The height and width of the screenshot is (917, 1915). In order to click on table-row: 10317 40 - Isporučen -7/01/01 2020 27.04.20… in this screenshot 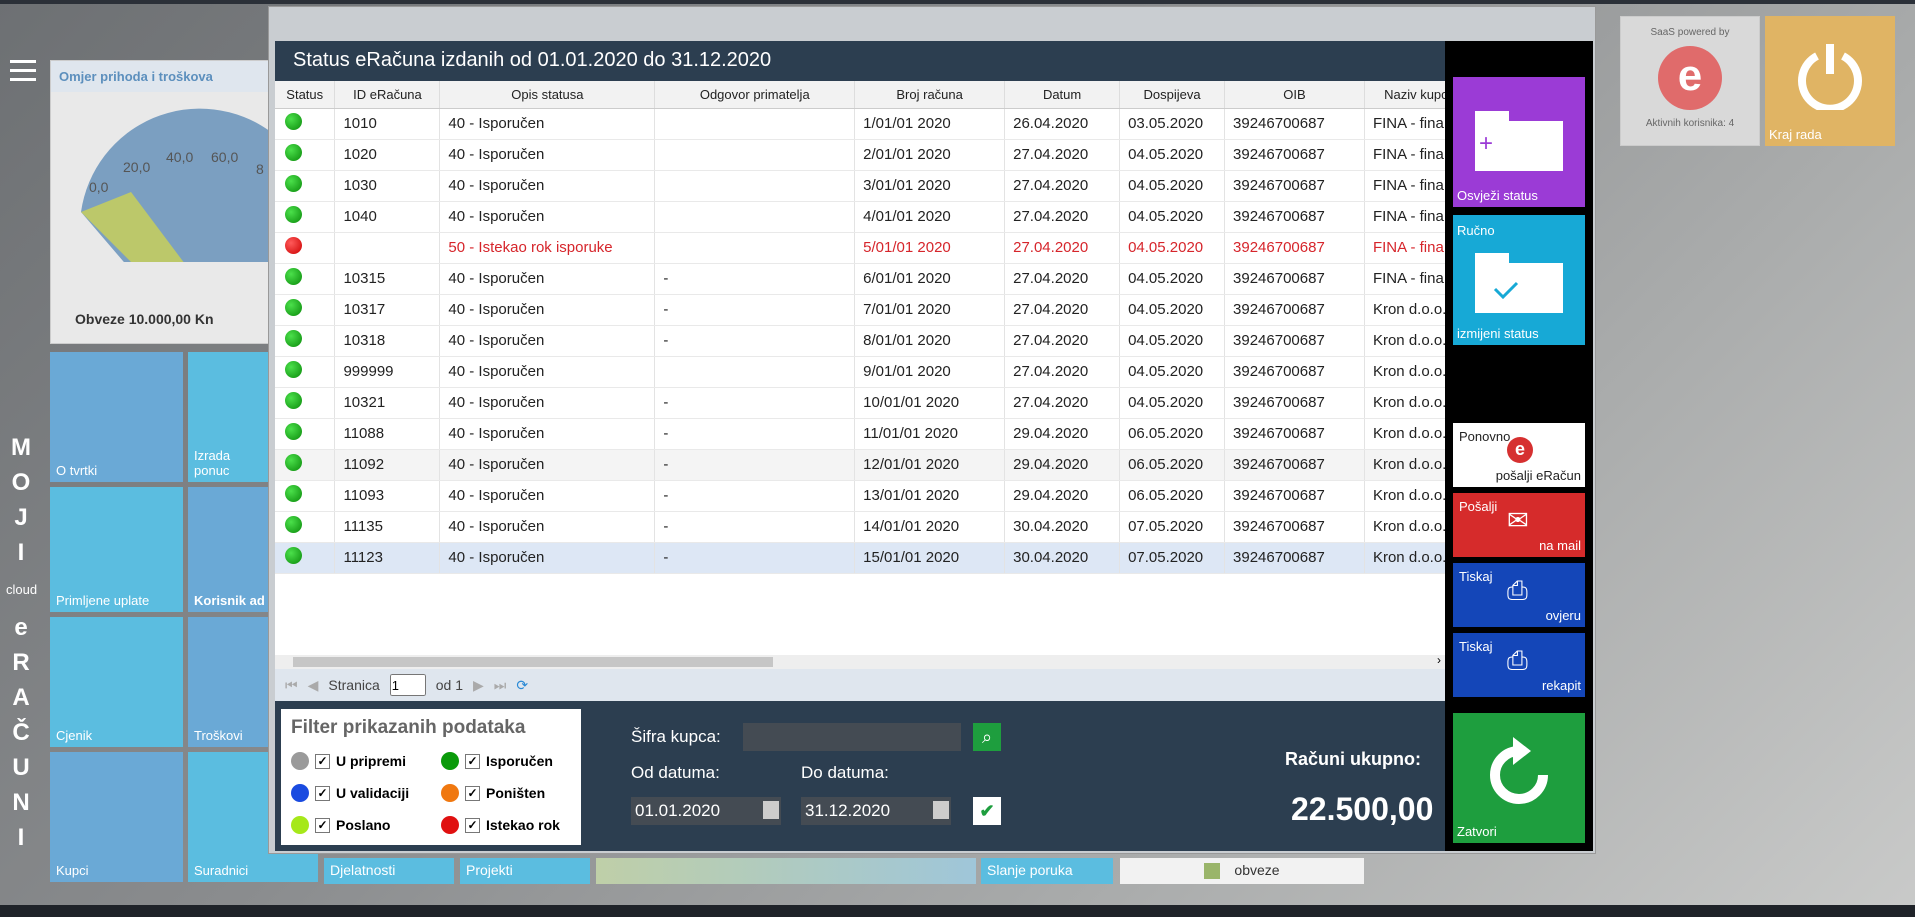, I will do `click(860, 310)`.